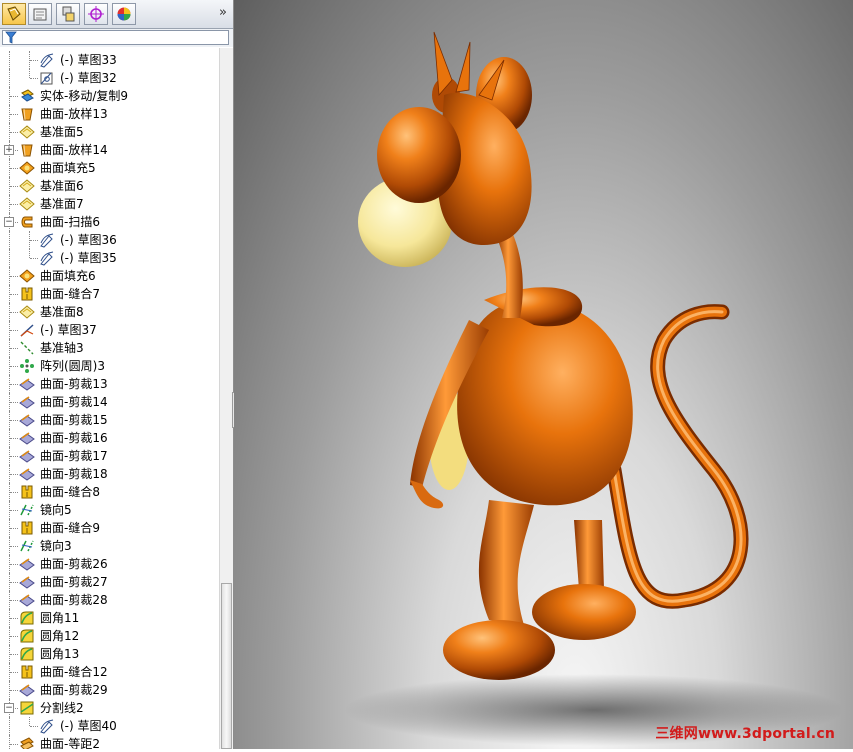  Describe the element at coordinates (56, 546) in the screenshot. I see `tree-item-label: 镜向3` at that location.